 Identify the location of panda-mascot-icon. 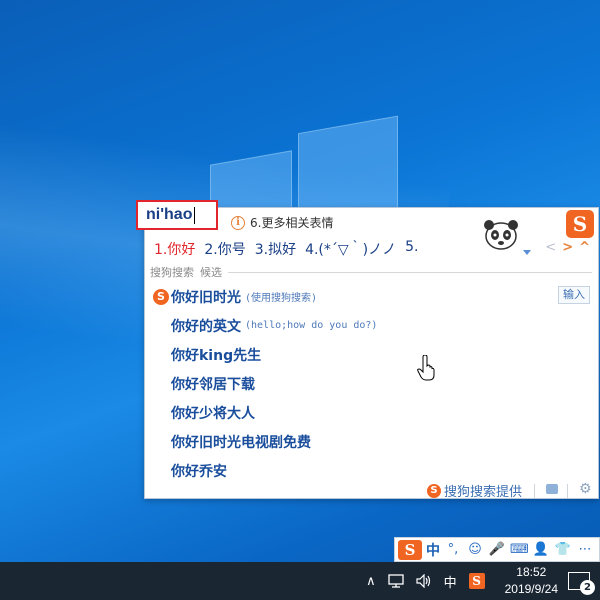
(501, 234).